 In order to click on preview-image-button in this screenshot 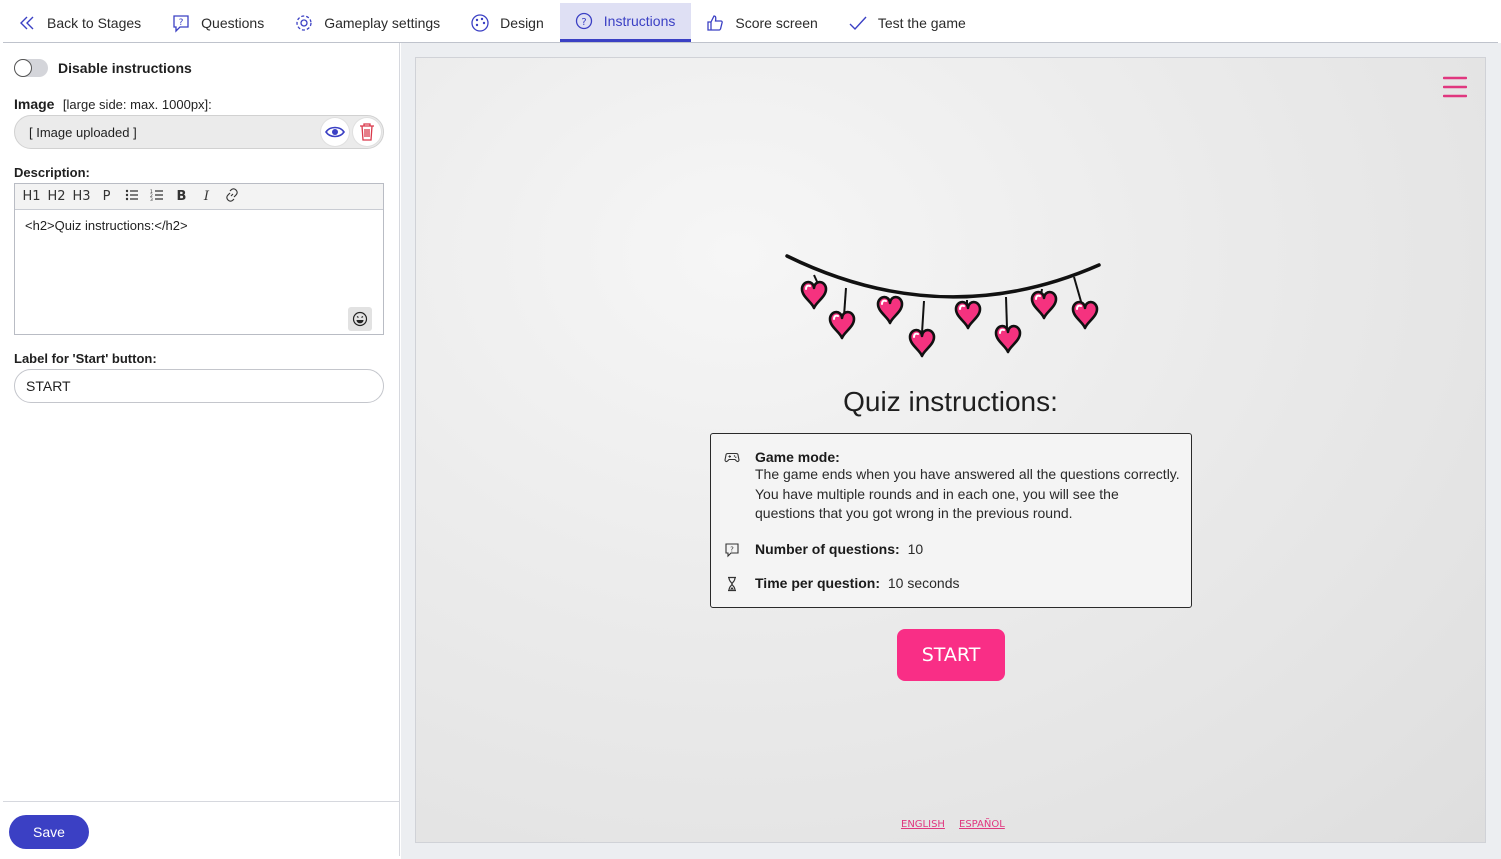, I will do `click(335, 132)`.